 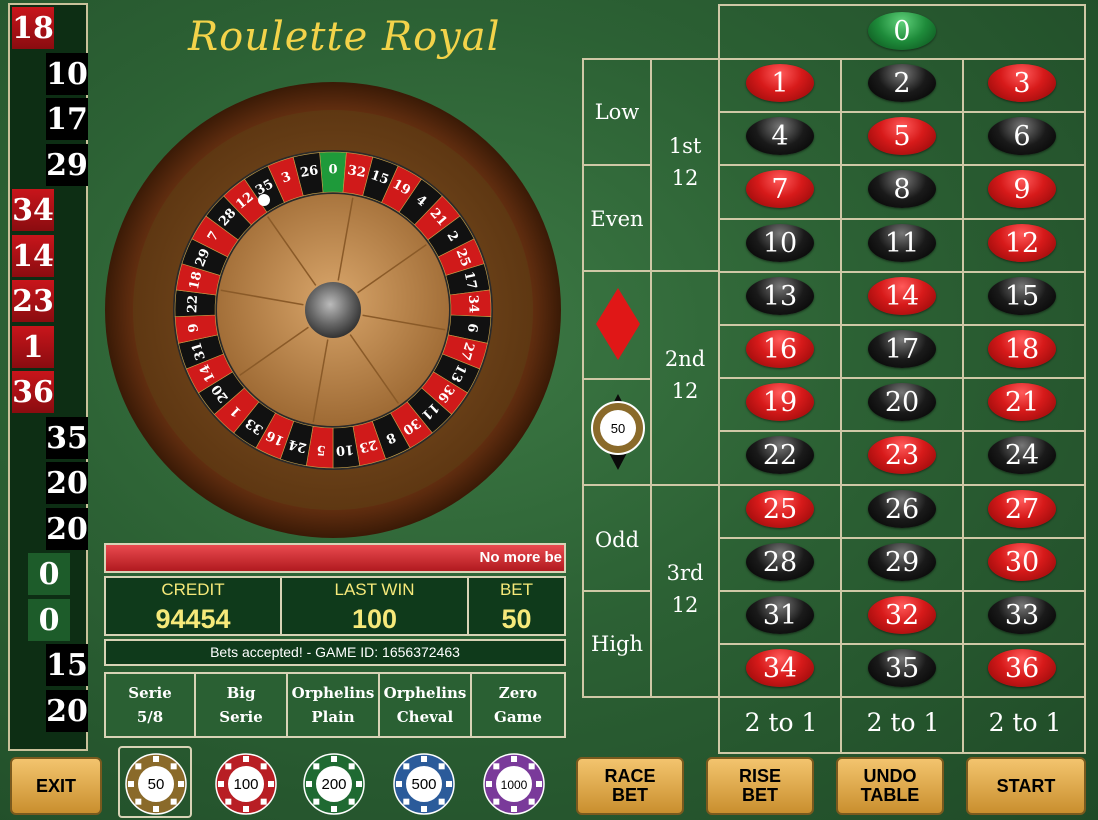 I want to click on bet-dozen-1: 1st 12, so click(x=685, y=162).